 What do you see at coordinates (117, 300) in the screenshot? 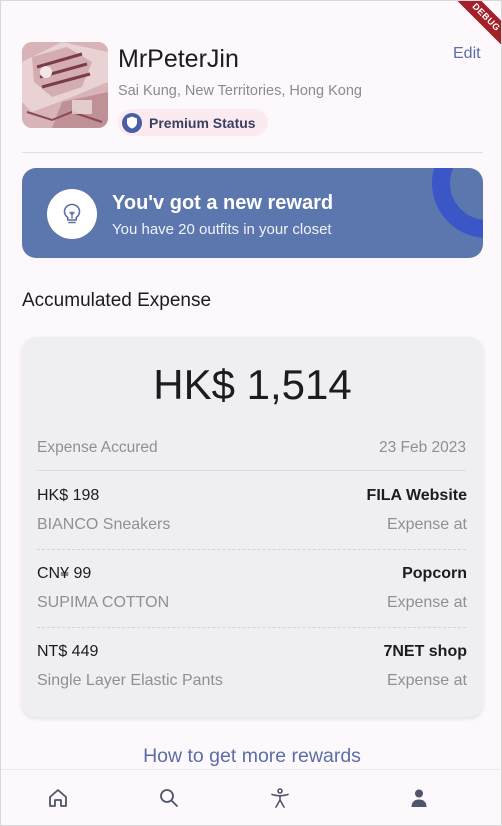
I see `accumulated-expense-title: Accumulated Expense` at bounding box center [117, 300].